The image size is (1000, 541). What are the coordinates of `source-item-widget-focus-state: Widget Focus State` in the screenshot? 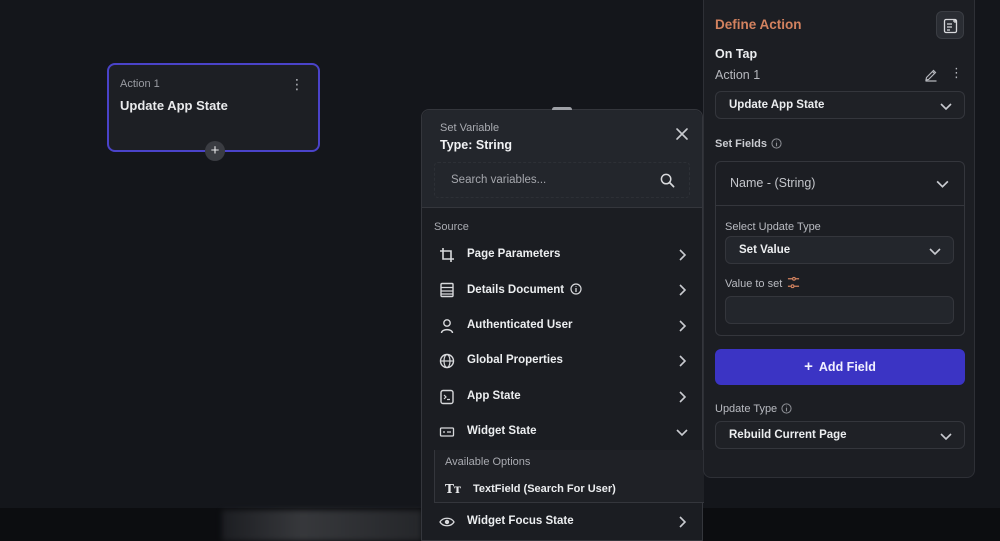 It's located at (562, 522).